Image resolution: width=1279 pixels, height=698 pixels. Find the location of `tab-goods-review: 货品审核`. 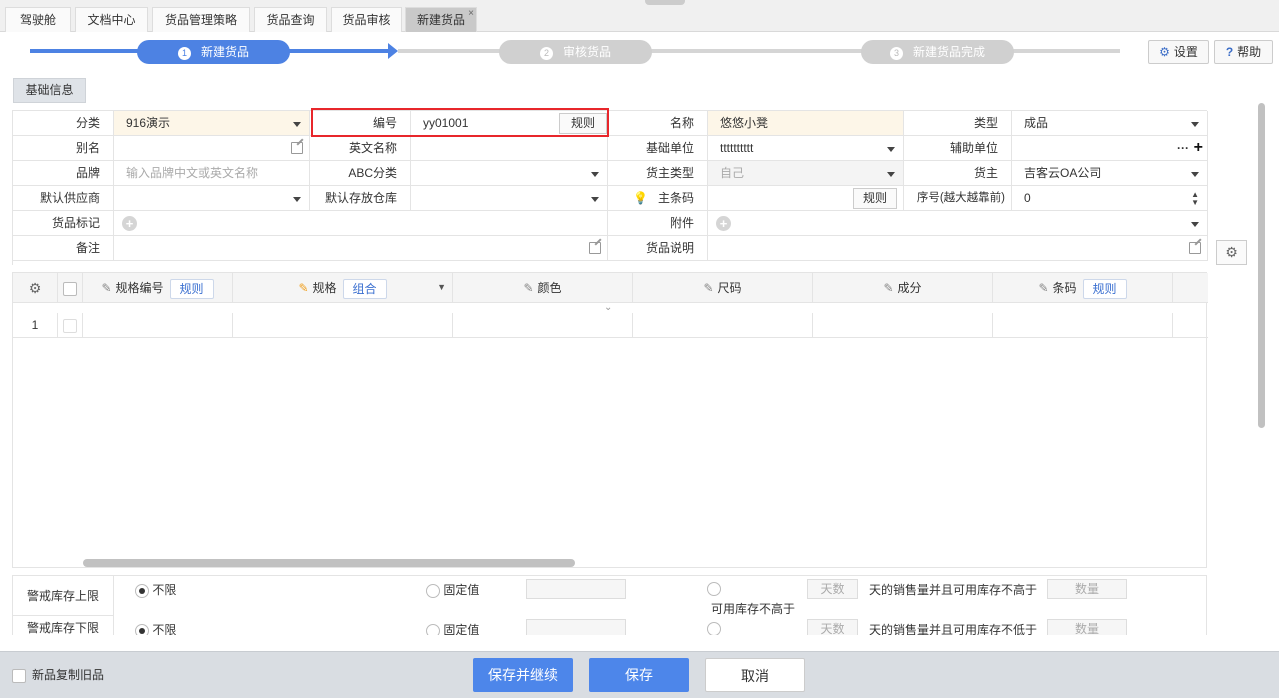

tab-goods-review: 货品审核 is located at coordinates (366, 19).